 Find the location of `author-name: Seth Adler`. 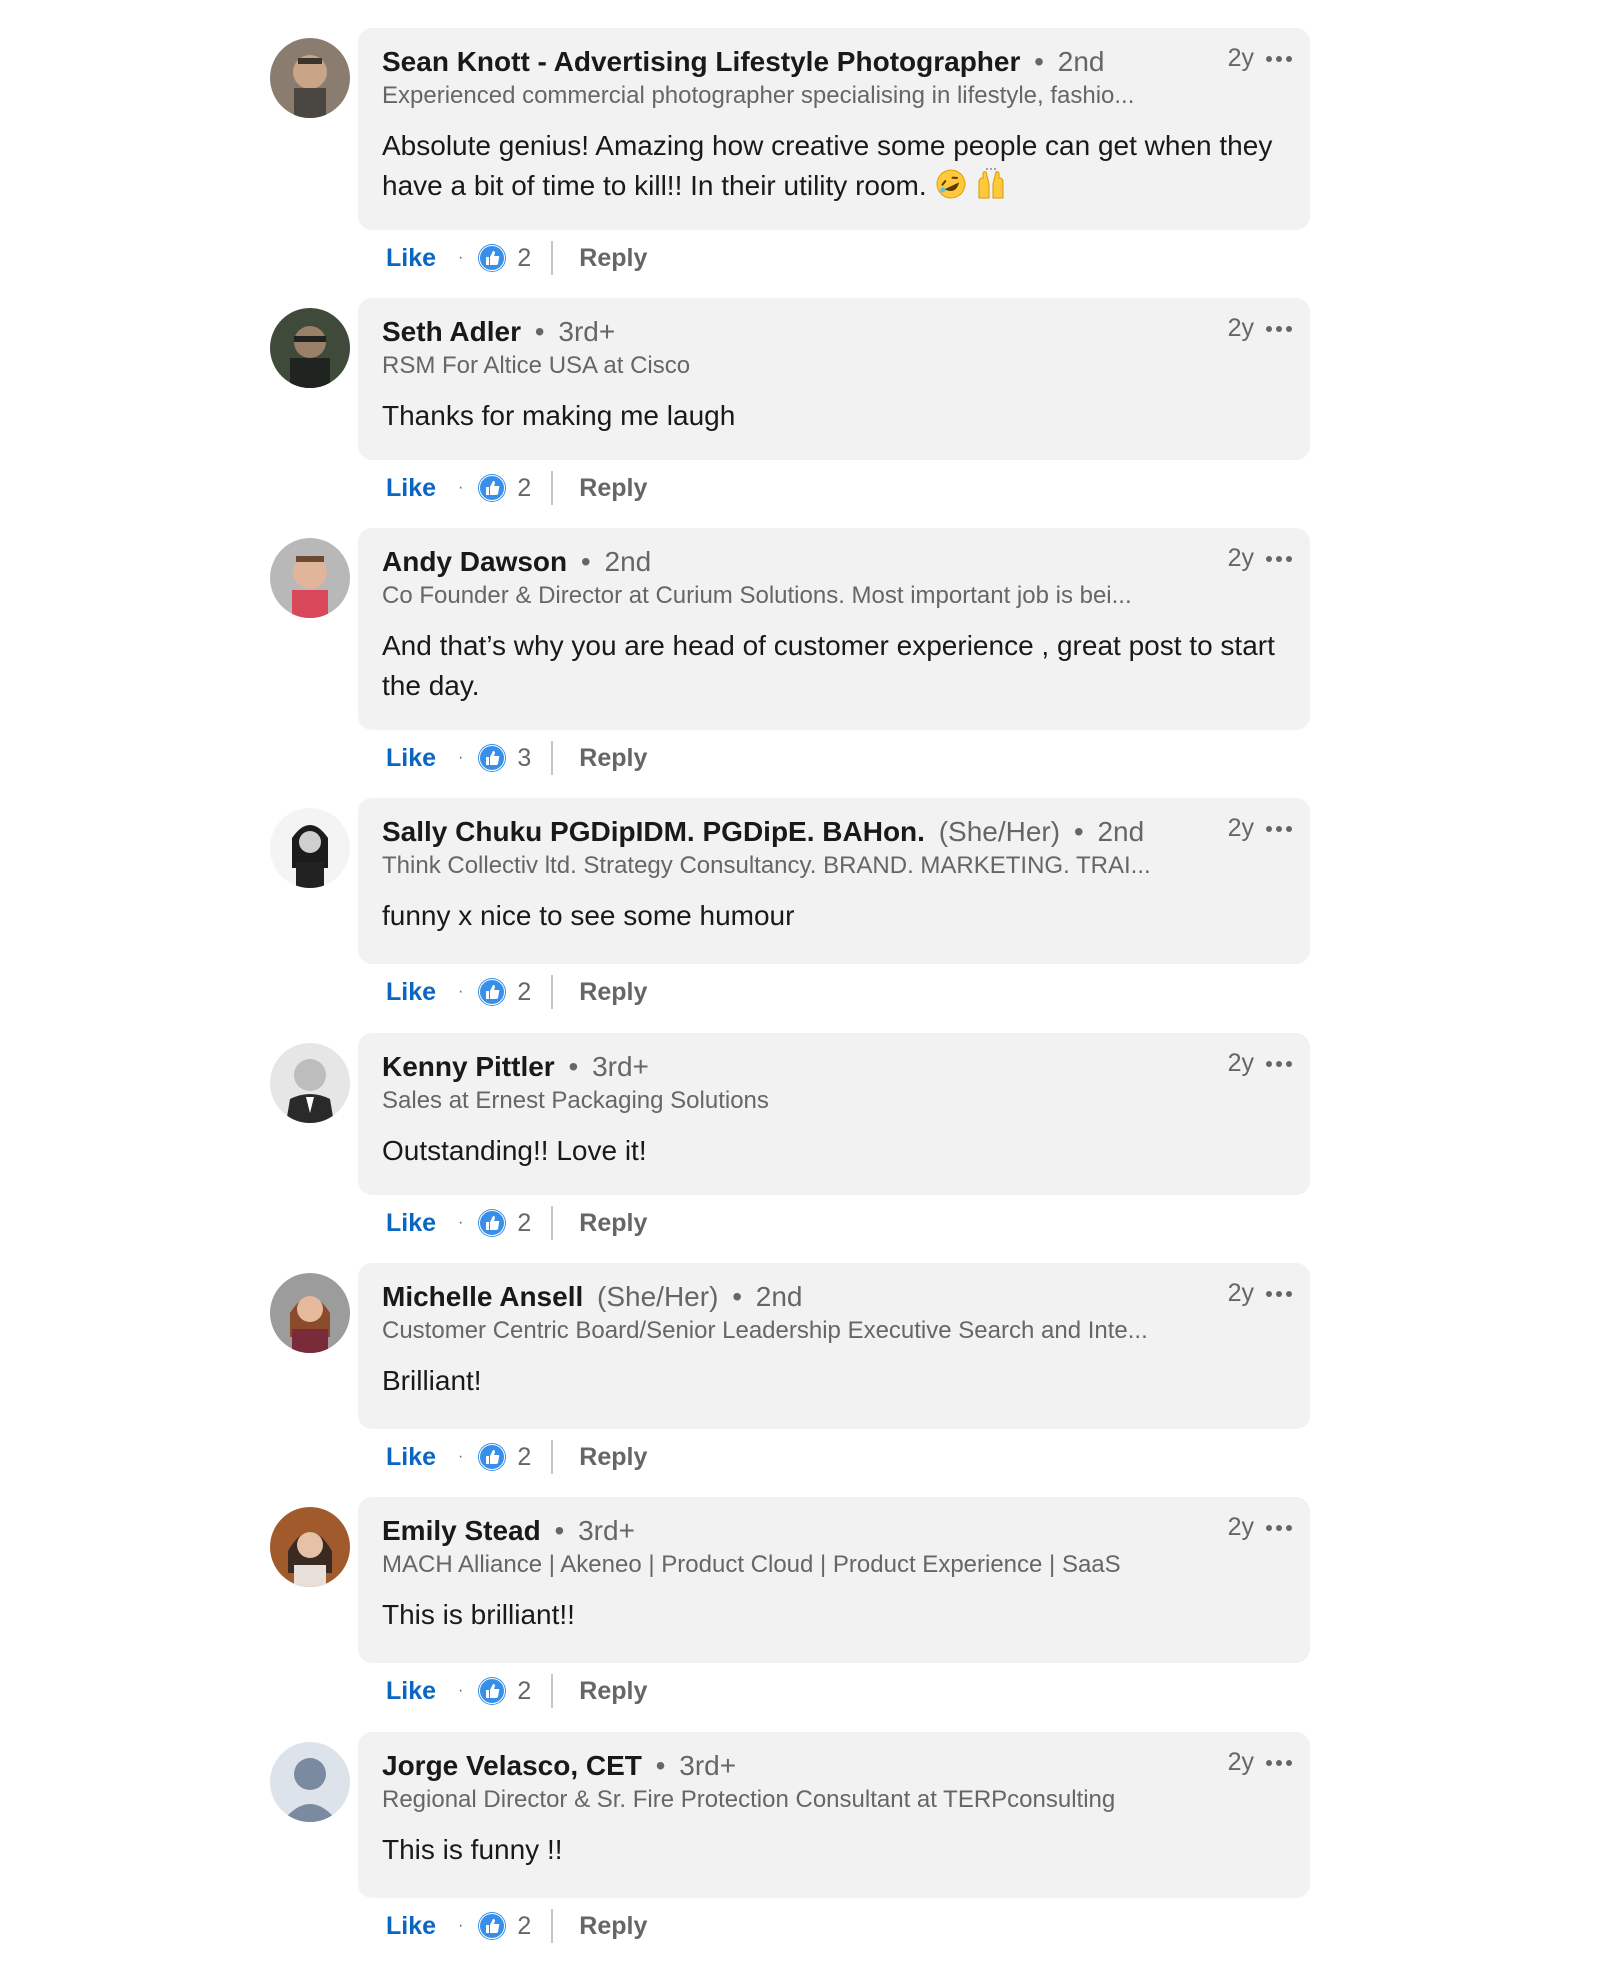

author-name: Seth Adler is located at coordinates (451, 331).